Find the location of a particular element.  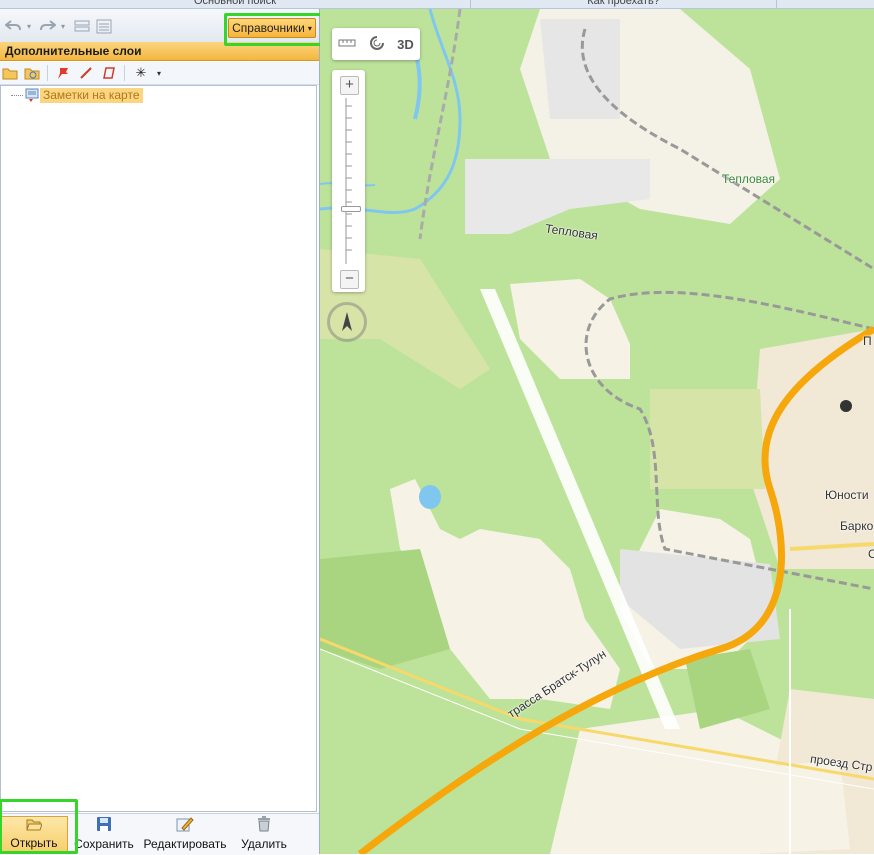

edit-label: Редактировать is located at coordinates (185, 844).